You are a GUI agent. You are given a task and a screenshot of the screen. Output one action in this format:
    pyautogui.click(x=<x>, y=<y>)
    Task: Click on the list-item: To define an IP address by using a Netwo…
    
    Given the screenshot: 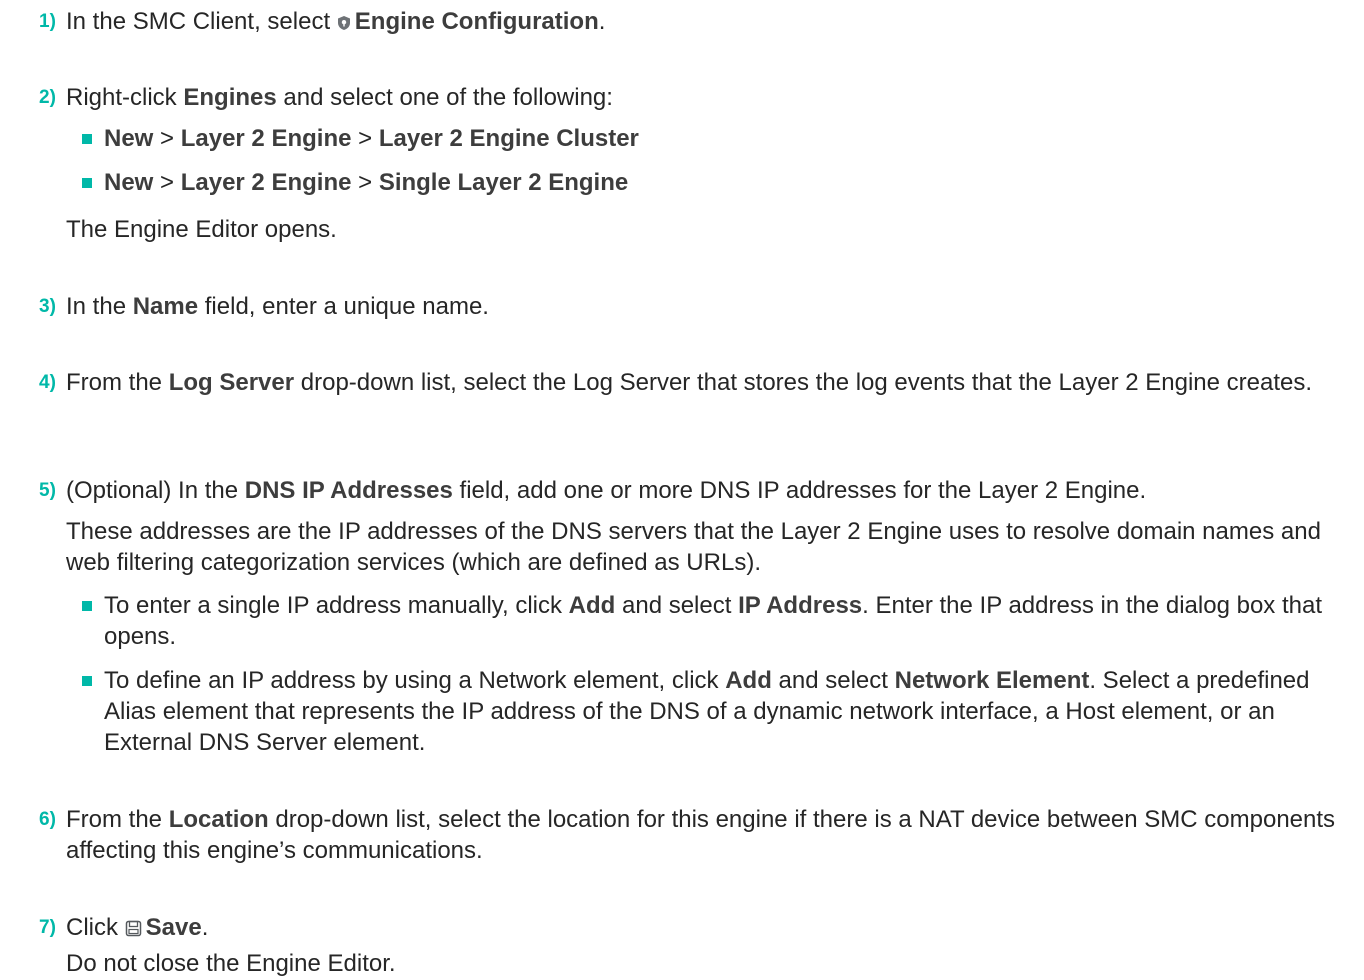 What is the action you would take?
    pyautogui.click(x=711, y=711)
    